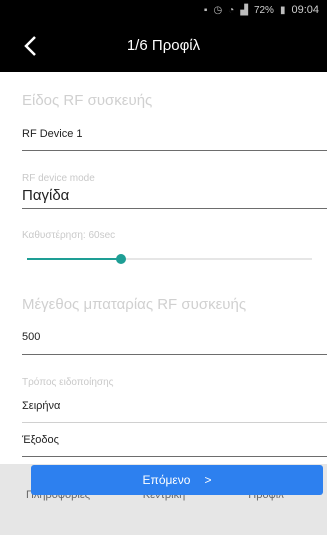 The height and width of the screenshot is (535, 327). I want to click on device-type-label: Είδος RF συσκευής, so click(87, 100).